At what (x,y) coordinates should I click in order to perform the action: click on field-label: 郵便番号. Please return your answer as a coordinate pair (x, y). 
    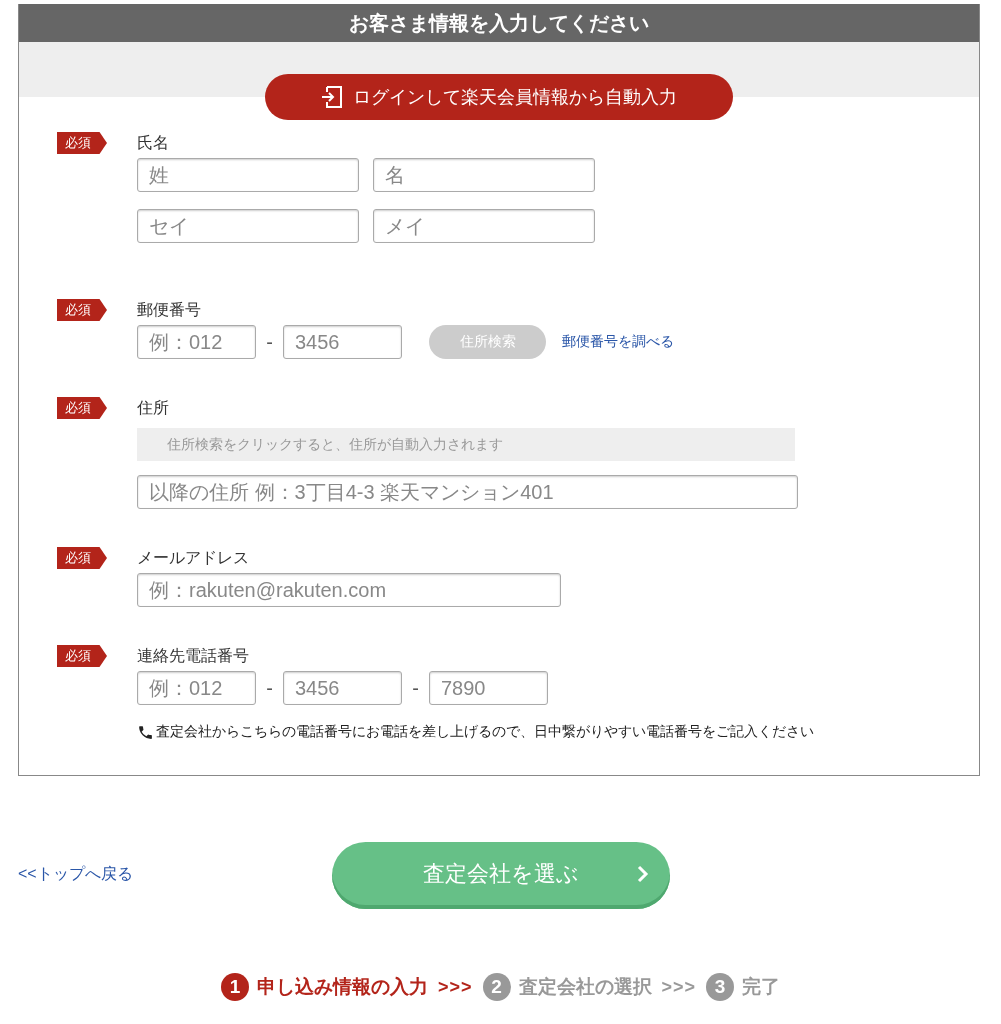
    Looking at the image, I should click on (169, 310).